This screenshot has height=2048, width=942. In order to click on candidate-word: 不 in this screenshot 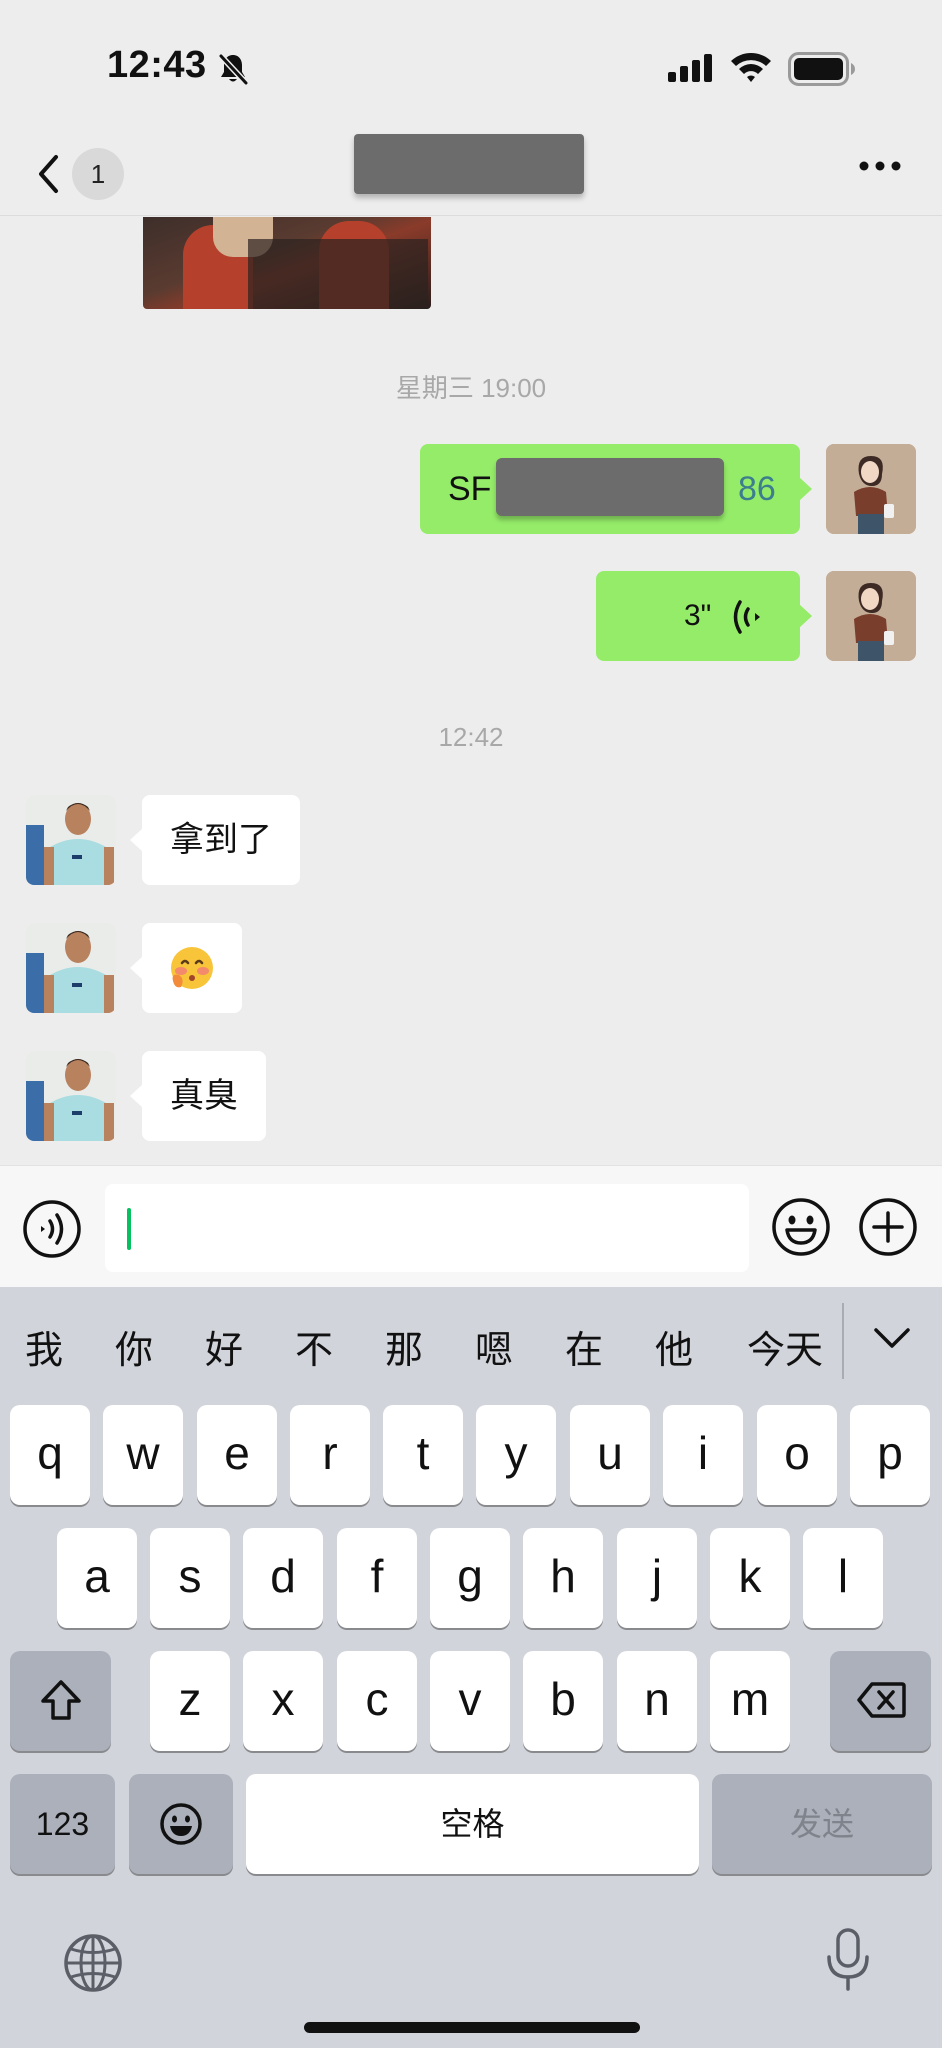, I will do `click(314, 1346)`.